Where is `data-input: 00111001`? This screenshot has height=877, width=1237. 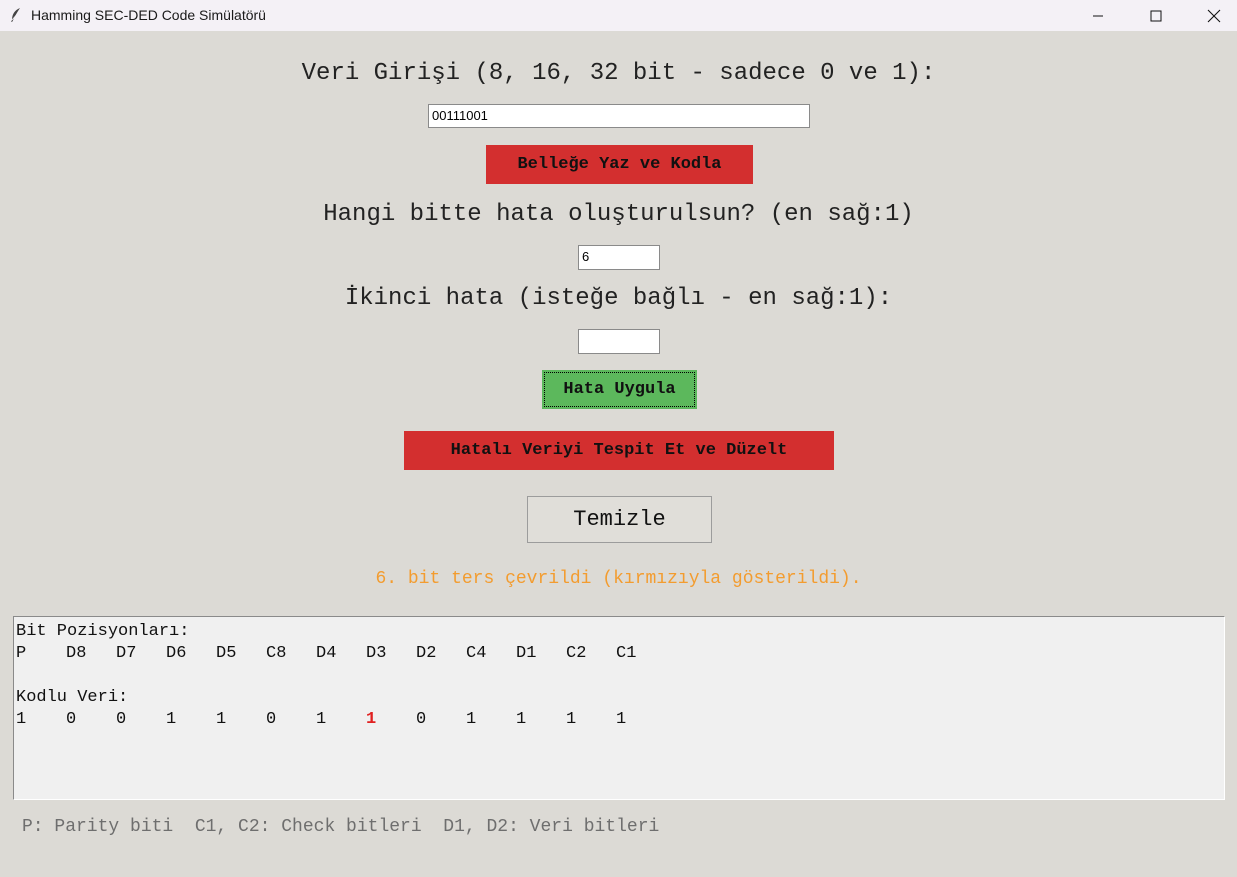
data-input: 00111001 is located at coordinates (619, 116).